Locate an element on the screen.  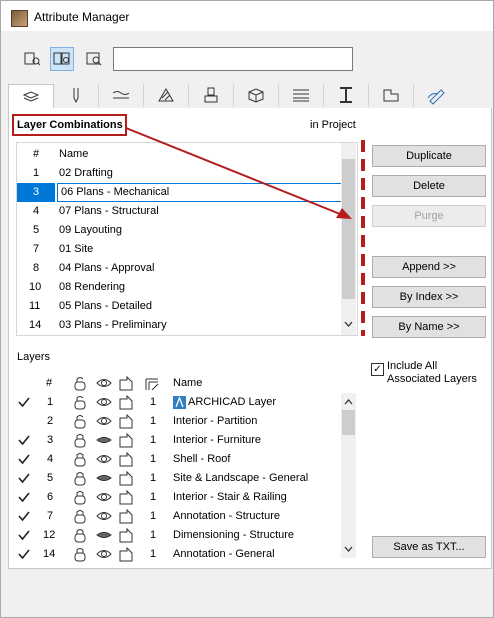
include-all-label: Include All Associated Layers is located at coordinates (432, 373).